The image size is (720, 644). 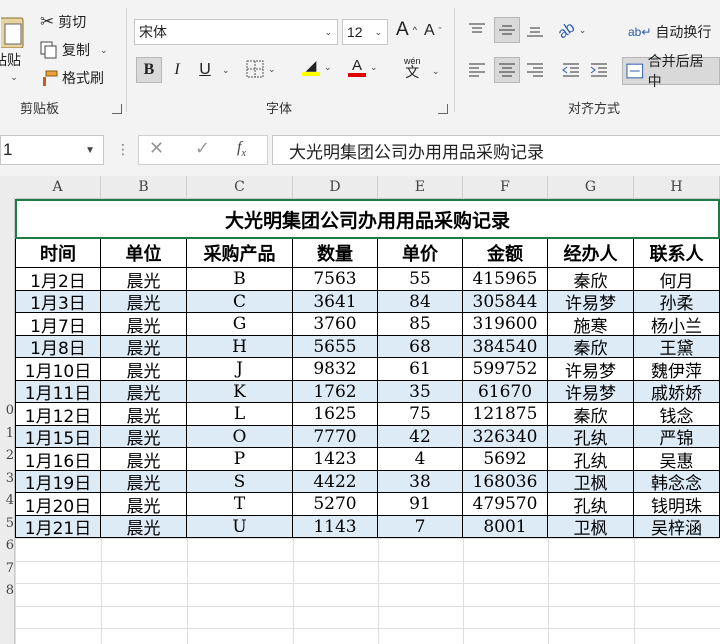 I want to click on table-cell: 61670, so click(x=505, y=392).